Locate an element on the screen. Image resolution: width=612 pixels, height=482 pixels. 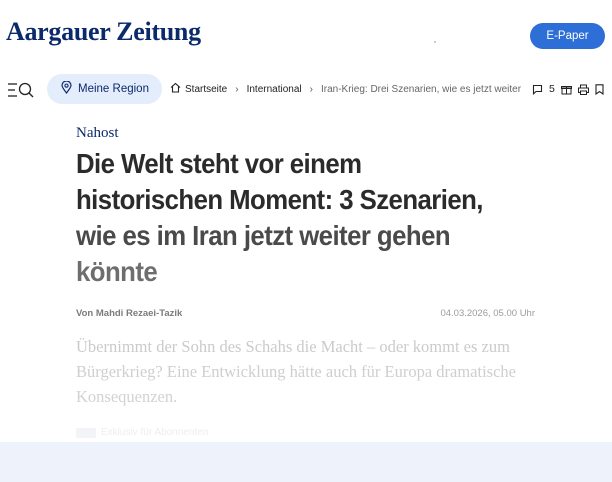
gift-icon is located at coordinates (566, 89).